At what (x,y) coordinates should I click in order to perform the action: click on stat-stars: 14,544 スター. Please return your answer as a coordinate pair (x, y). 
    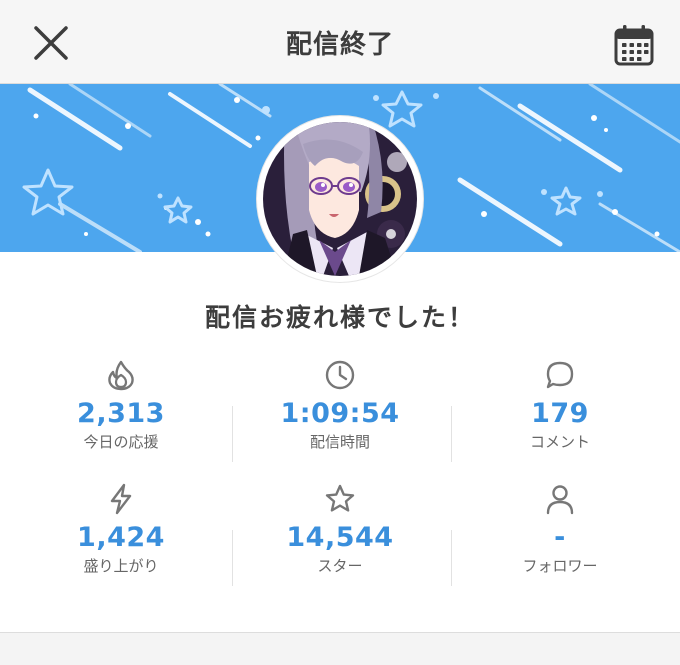
    Looking at the image, I should click on (340, 529).